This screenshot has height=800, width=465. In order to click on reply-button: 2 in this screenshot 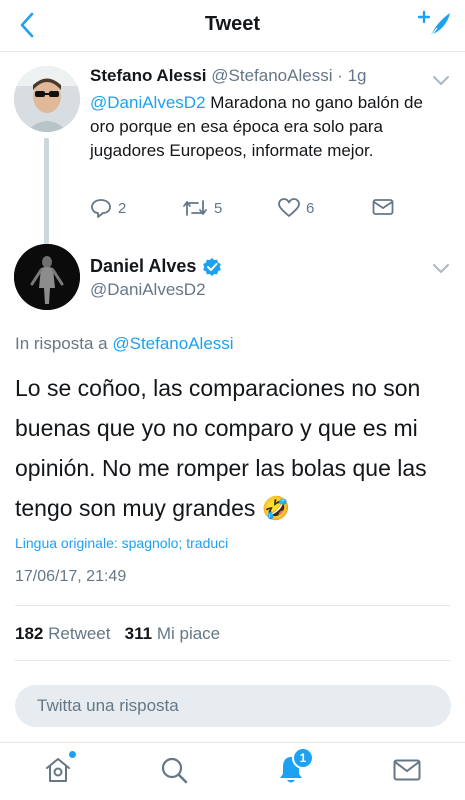, I will do `click(108, 208)`.